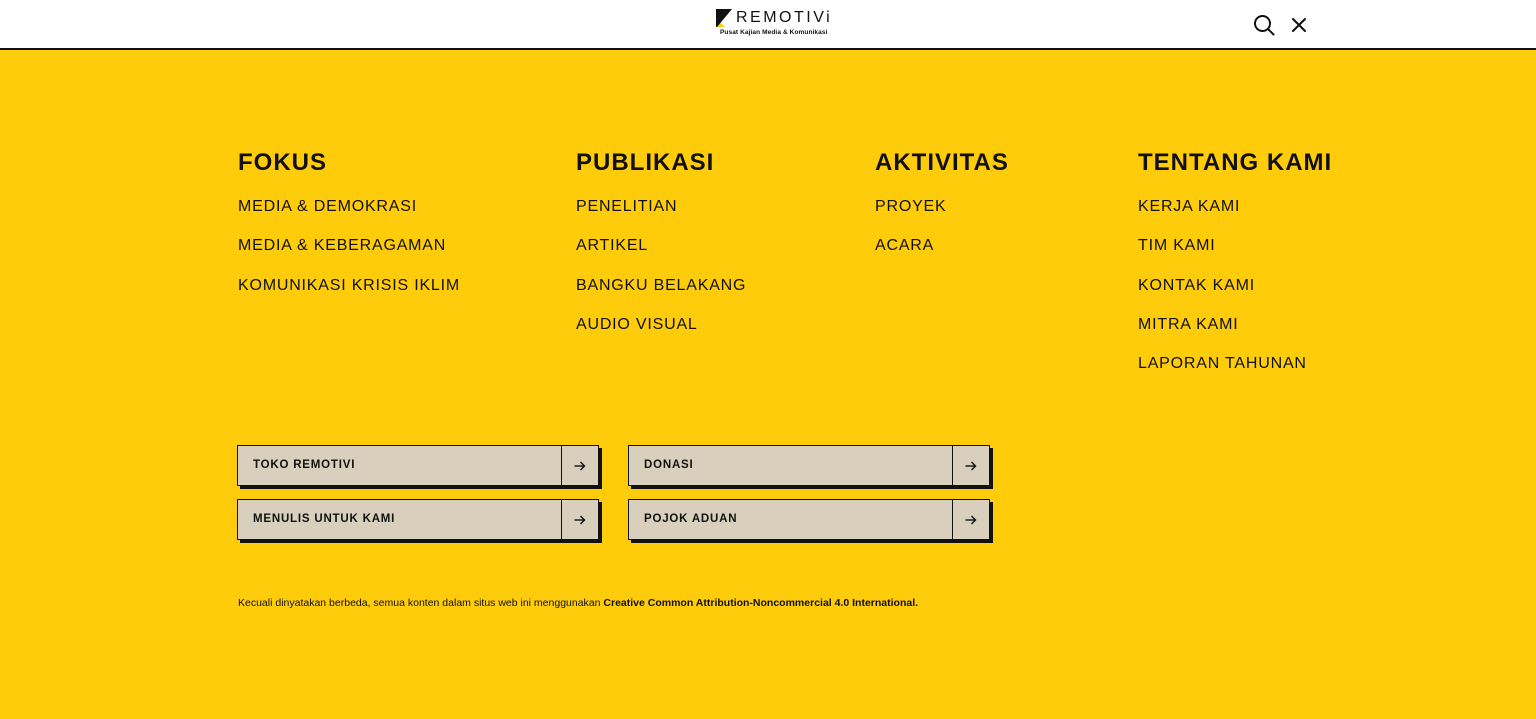 This screenshot has height=719, width=1536. Describe the element at coordinates (809, 519) in the screenshot. I see `pojok-aduan-button: POJOK ADUAN` at that location.